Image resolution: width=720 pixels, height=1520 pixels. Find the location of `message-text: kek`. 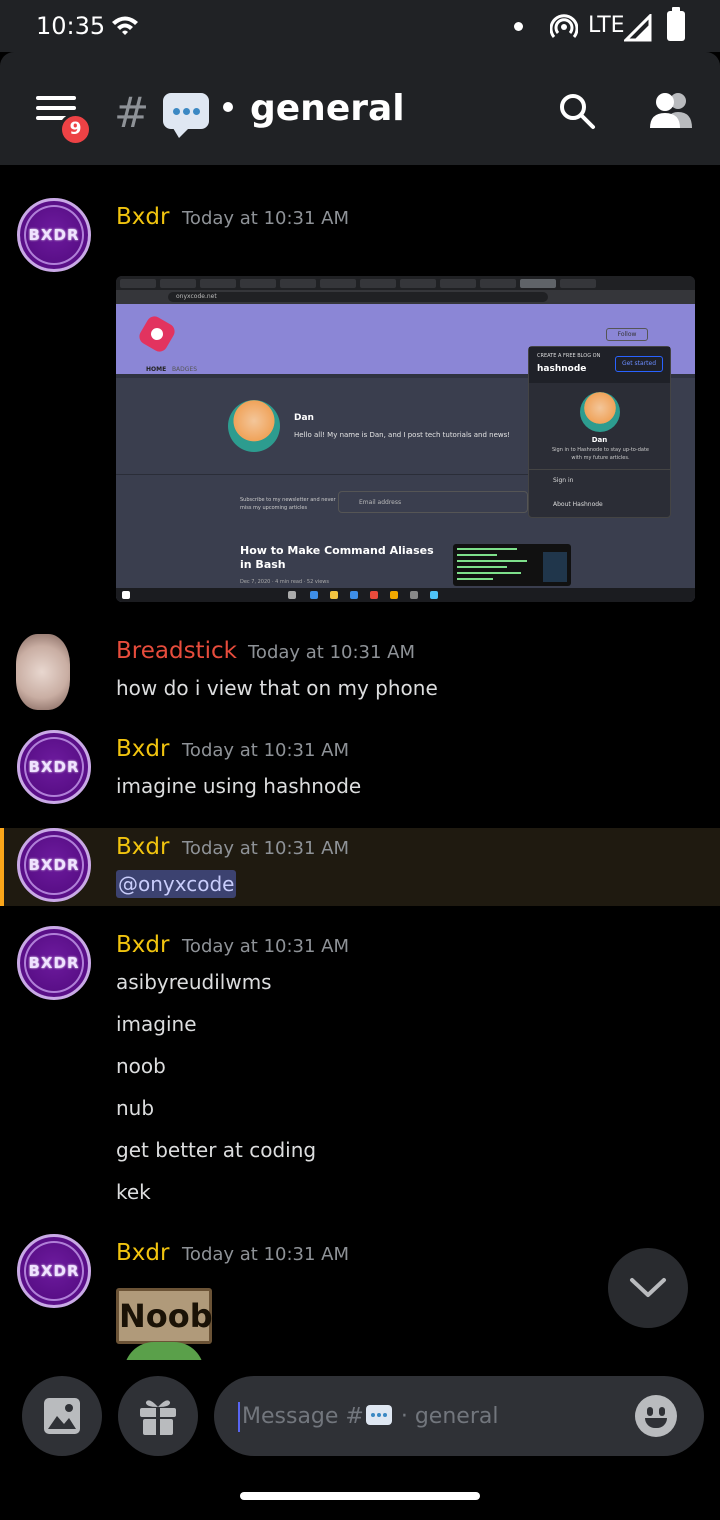

message-text: kek is located at coordinates (133, 1192).